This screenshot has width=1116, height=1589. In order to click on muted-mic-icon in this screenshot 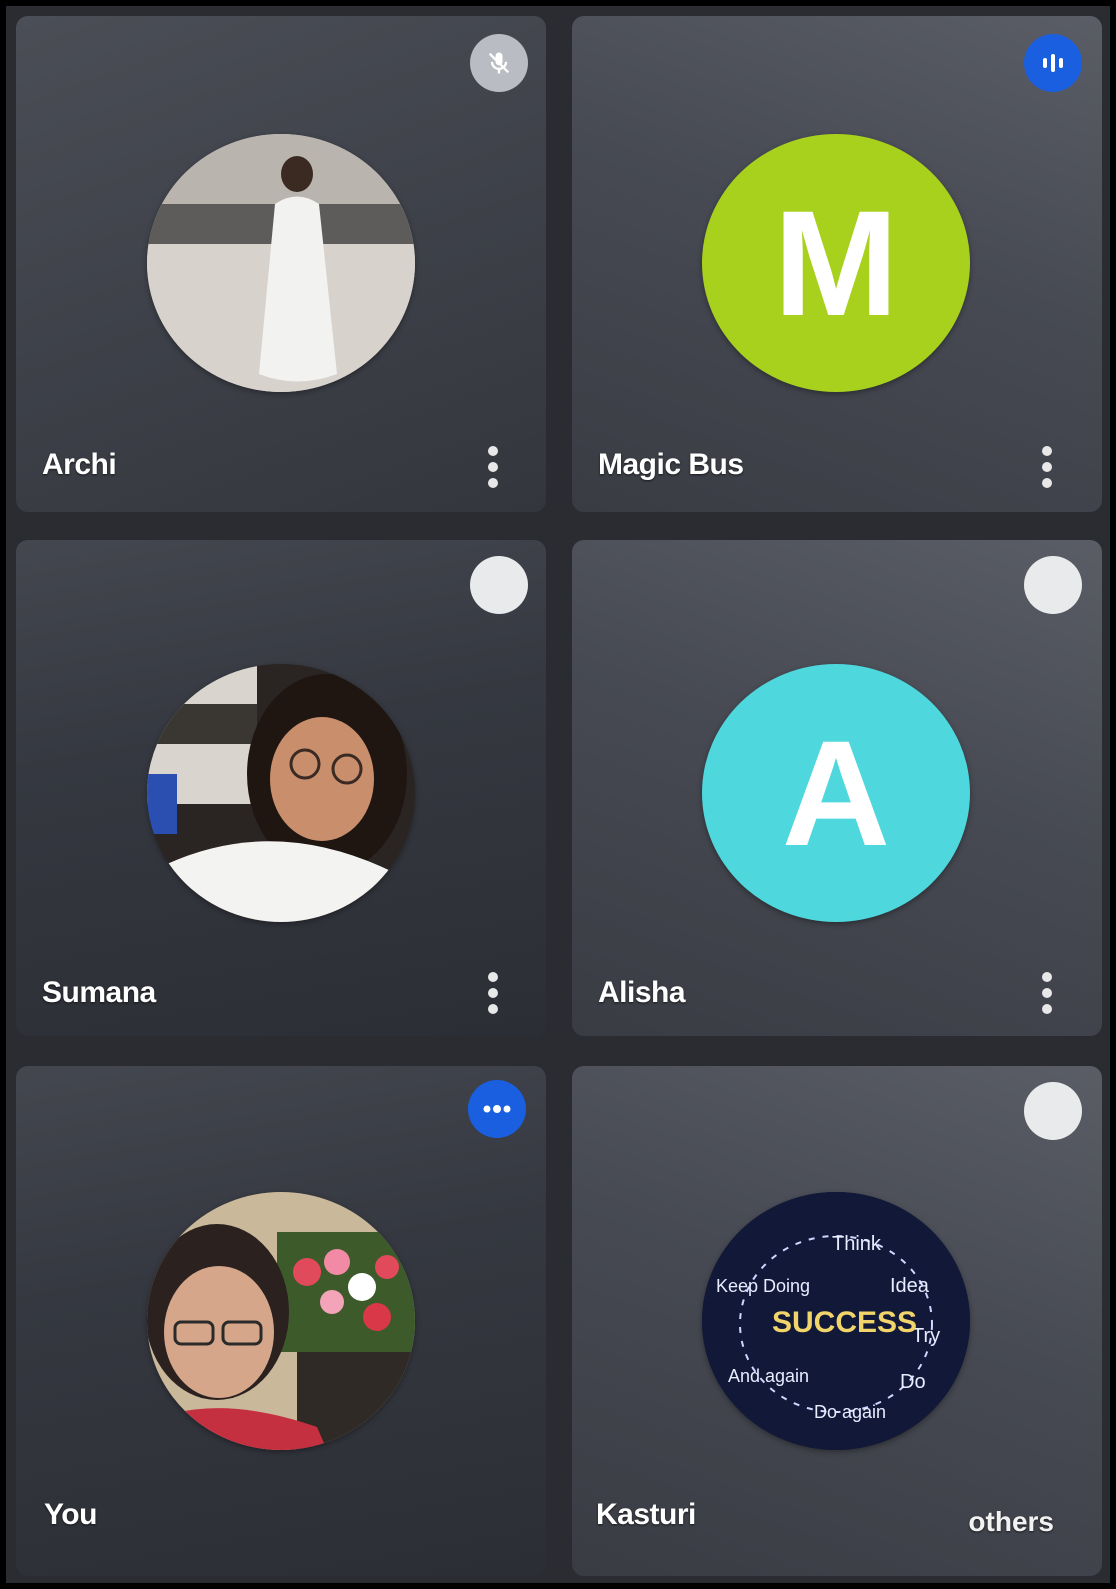, I will do `click(499, 63)`.